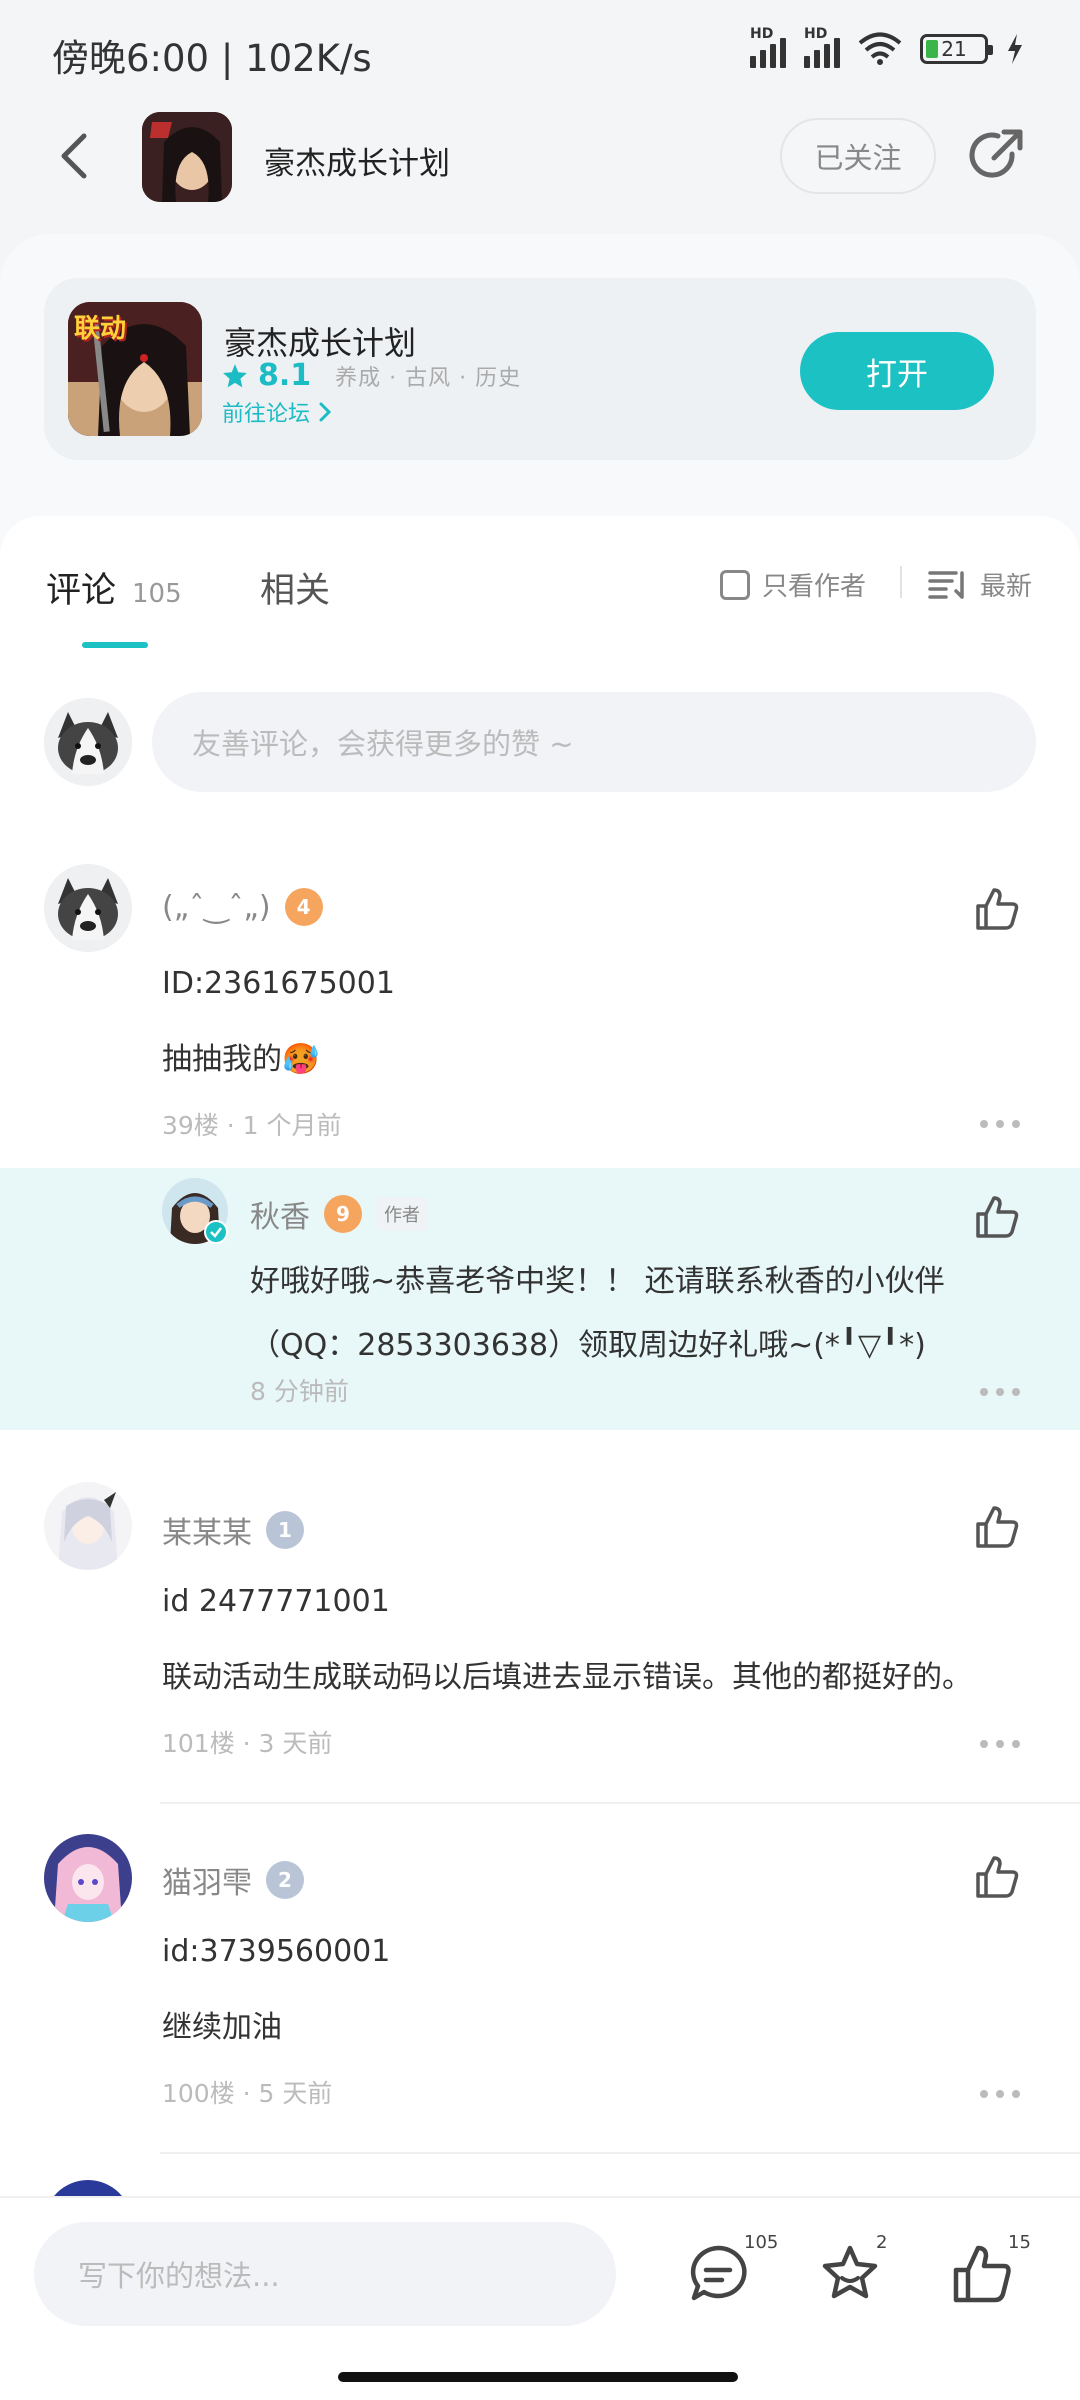 This screenshot has height=2400, width=1080. Describe the element at coordinates (100, 329) in the screenshot. I see `collab-badge: 联动` at that location.